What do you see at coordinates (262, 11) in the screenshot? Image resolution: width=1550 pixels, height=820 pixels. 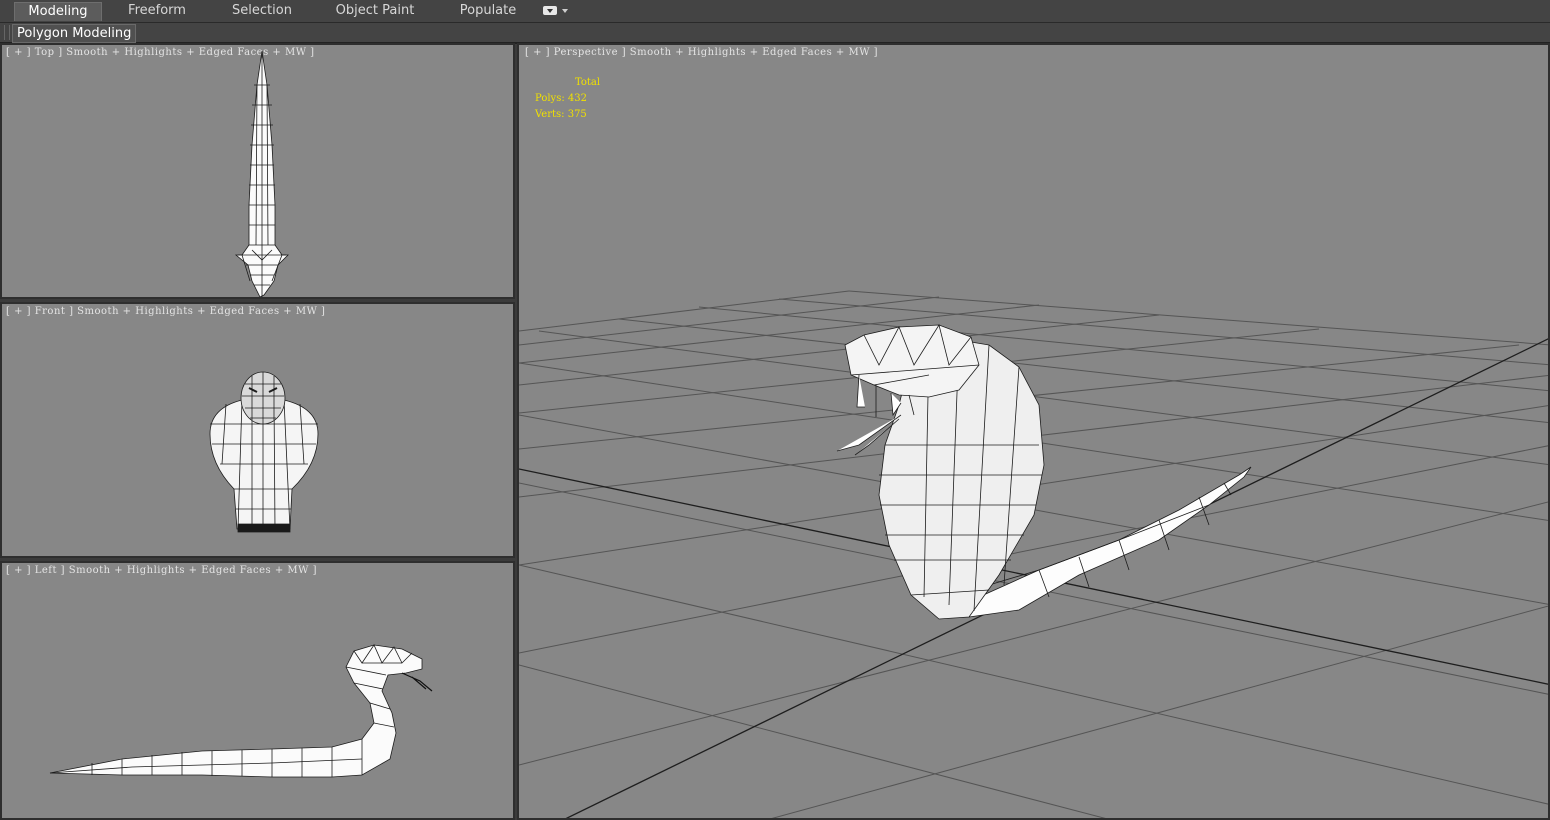 I see `tab-selection: Selection` at bounding box center [262, 11].